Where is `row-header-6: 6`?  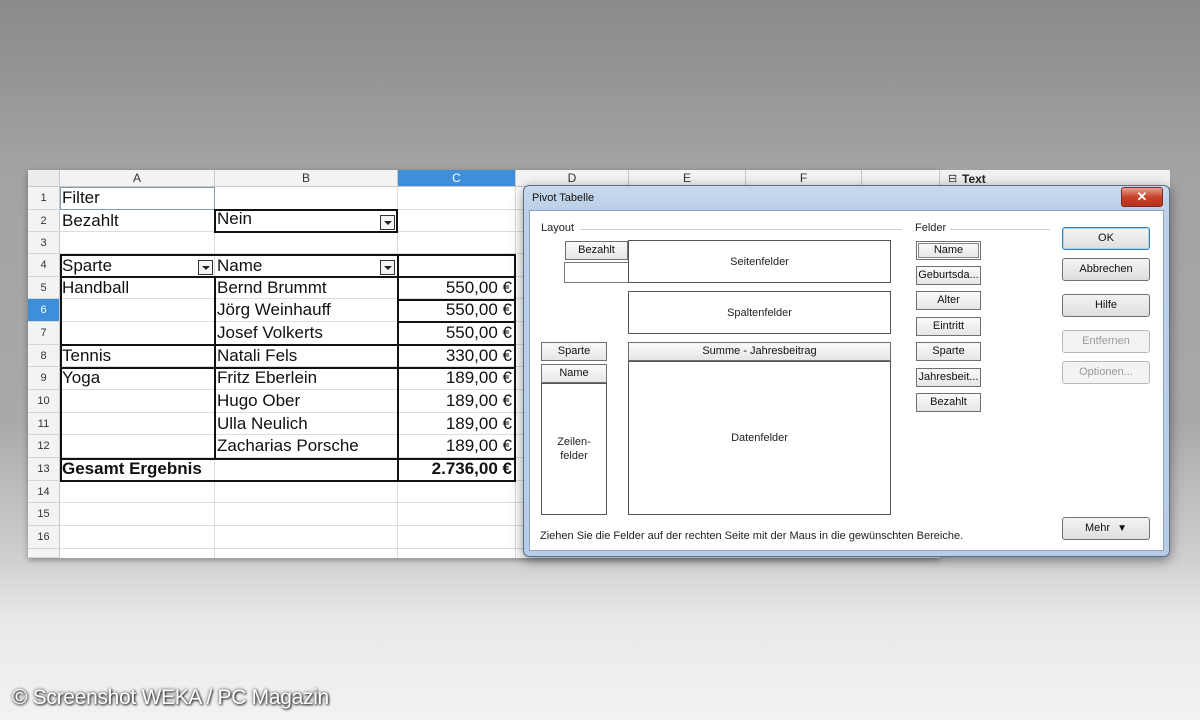
row-header-6: 6 is located at coordinates (44, 310).